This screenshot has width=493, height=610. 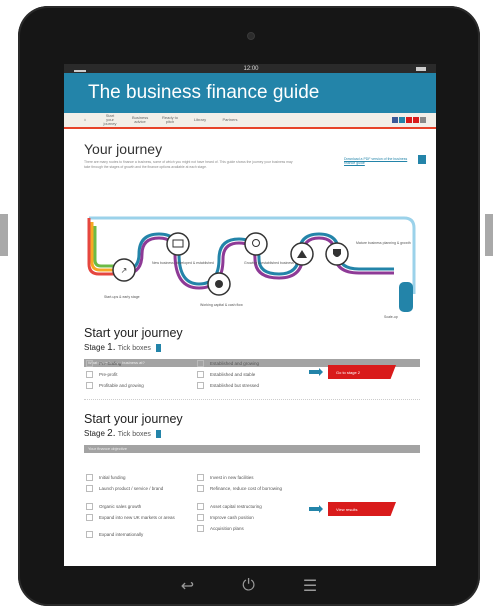 What do you see at coordinates (4, 235) in the screenshot?
I see `left-side-tab` at bounding box center [4, 235].